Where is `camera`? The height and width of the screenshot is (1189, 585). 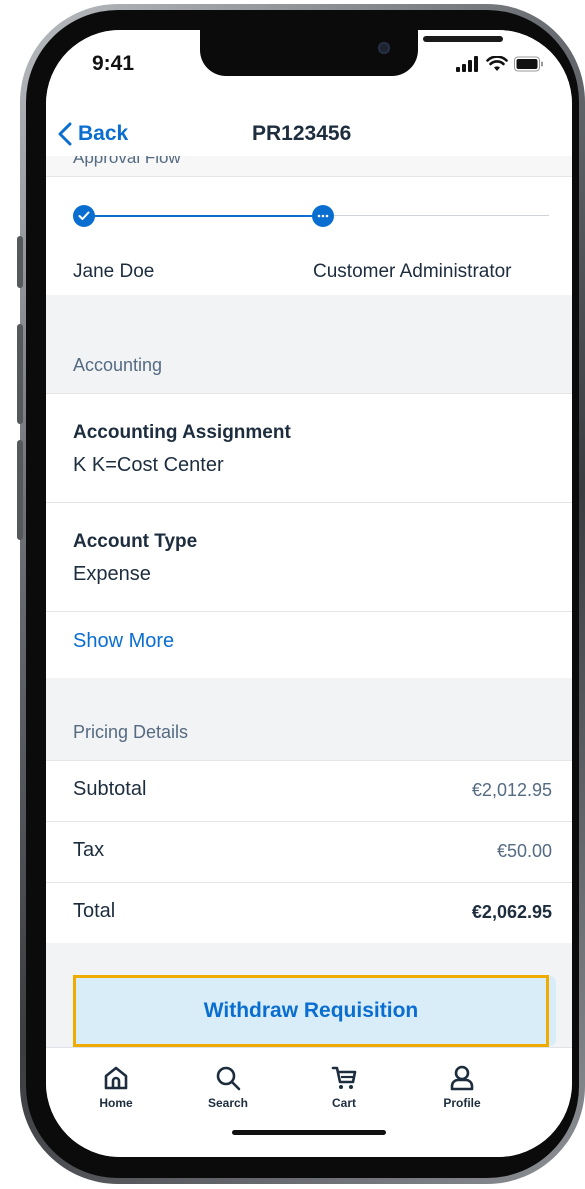
camera is located at coordinates (384, 48).